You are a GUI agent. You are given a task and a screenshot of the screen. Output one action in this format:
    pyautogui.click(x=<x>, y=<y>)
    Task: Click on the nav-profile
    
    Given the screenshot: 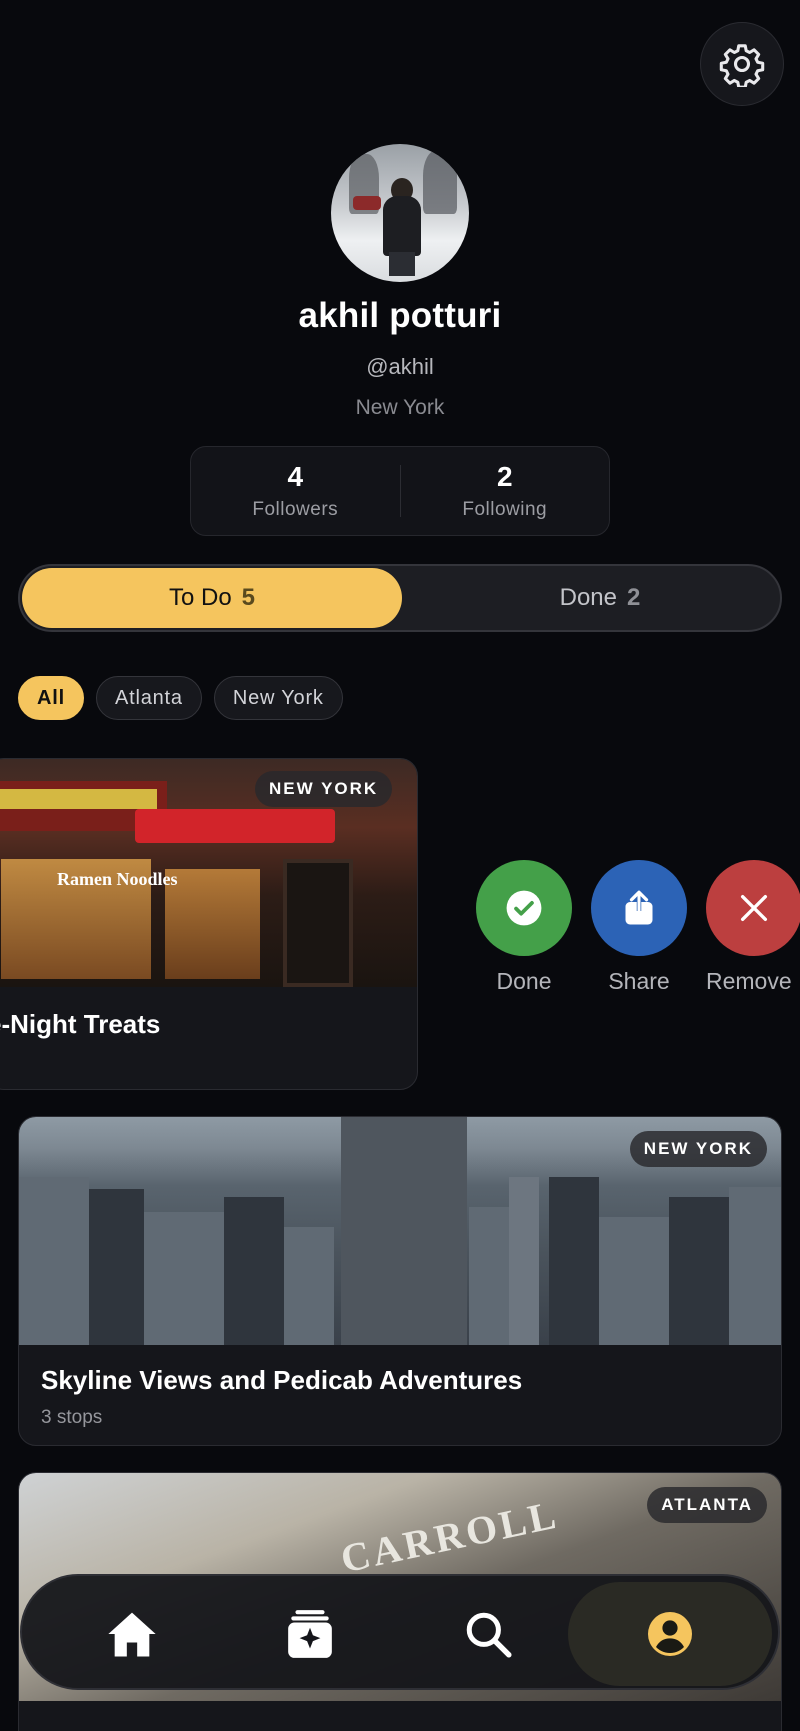 What is the action you would take?
    pyautogui.click(x=670, y=1634)
    